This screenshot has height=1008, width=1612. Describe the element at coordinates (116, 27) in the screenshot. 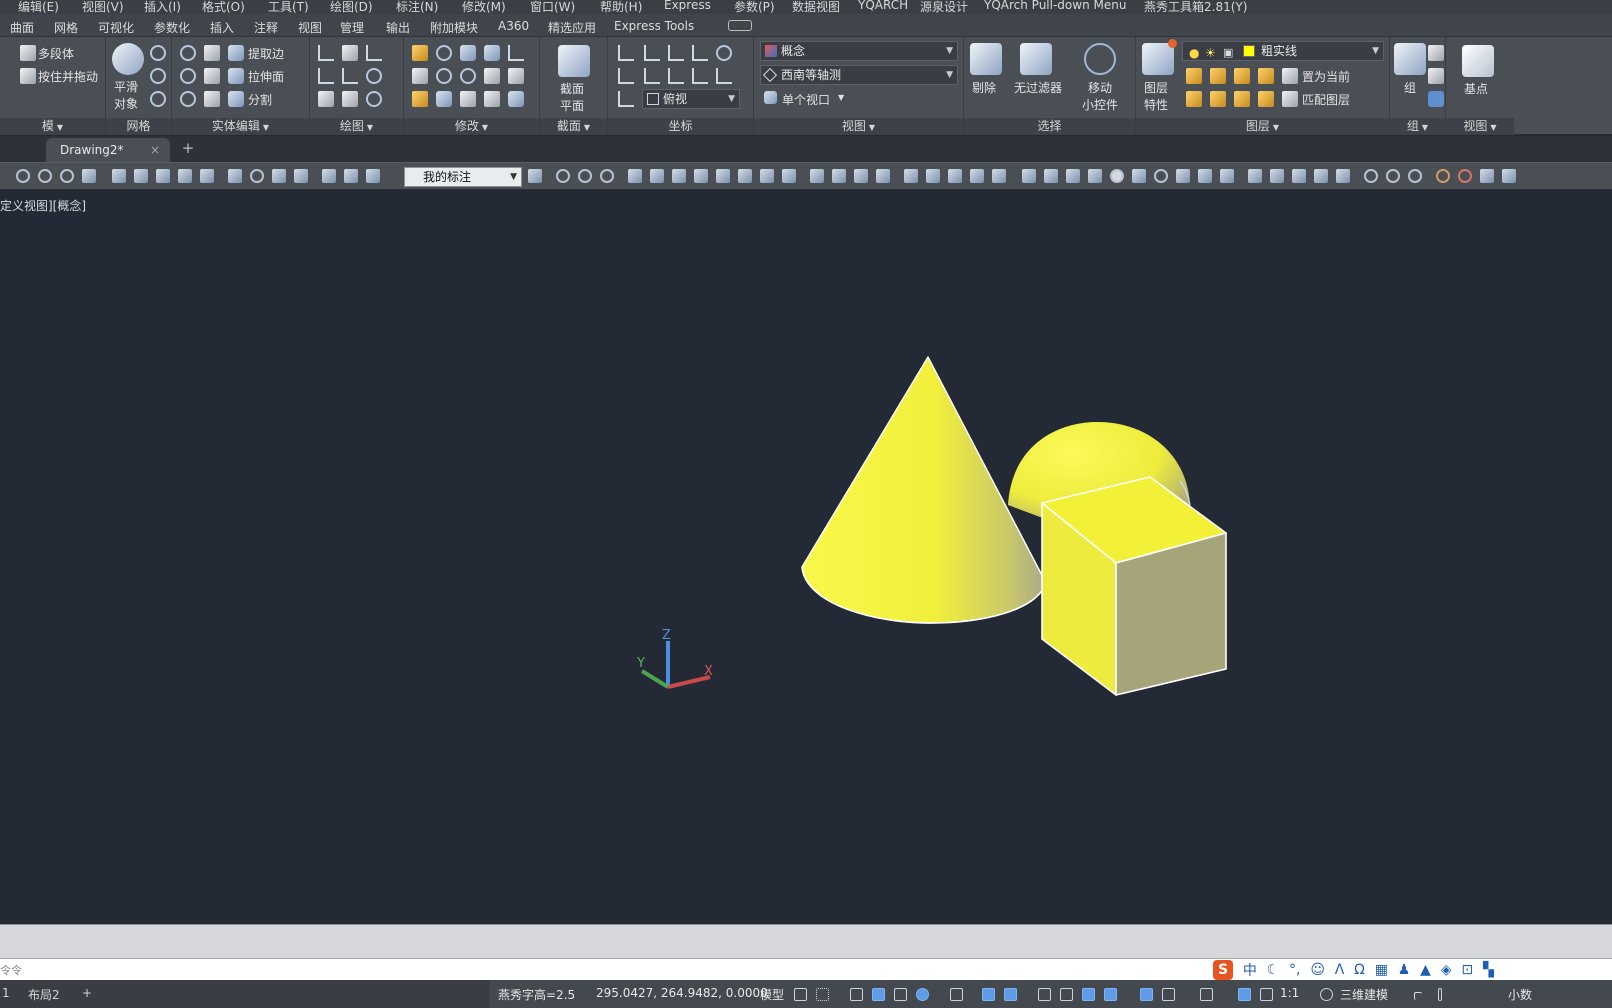

I see `tab-visualize: 可视化` at that location.